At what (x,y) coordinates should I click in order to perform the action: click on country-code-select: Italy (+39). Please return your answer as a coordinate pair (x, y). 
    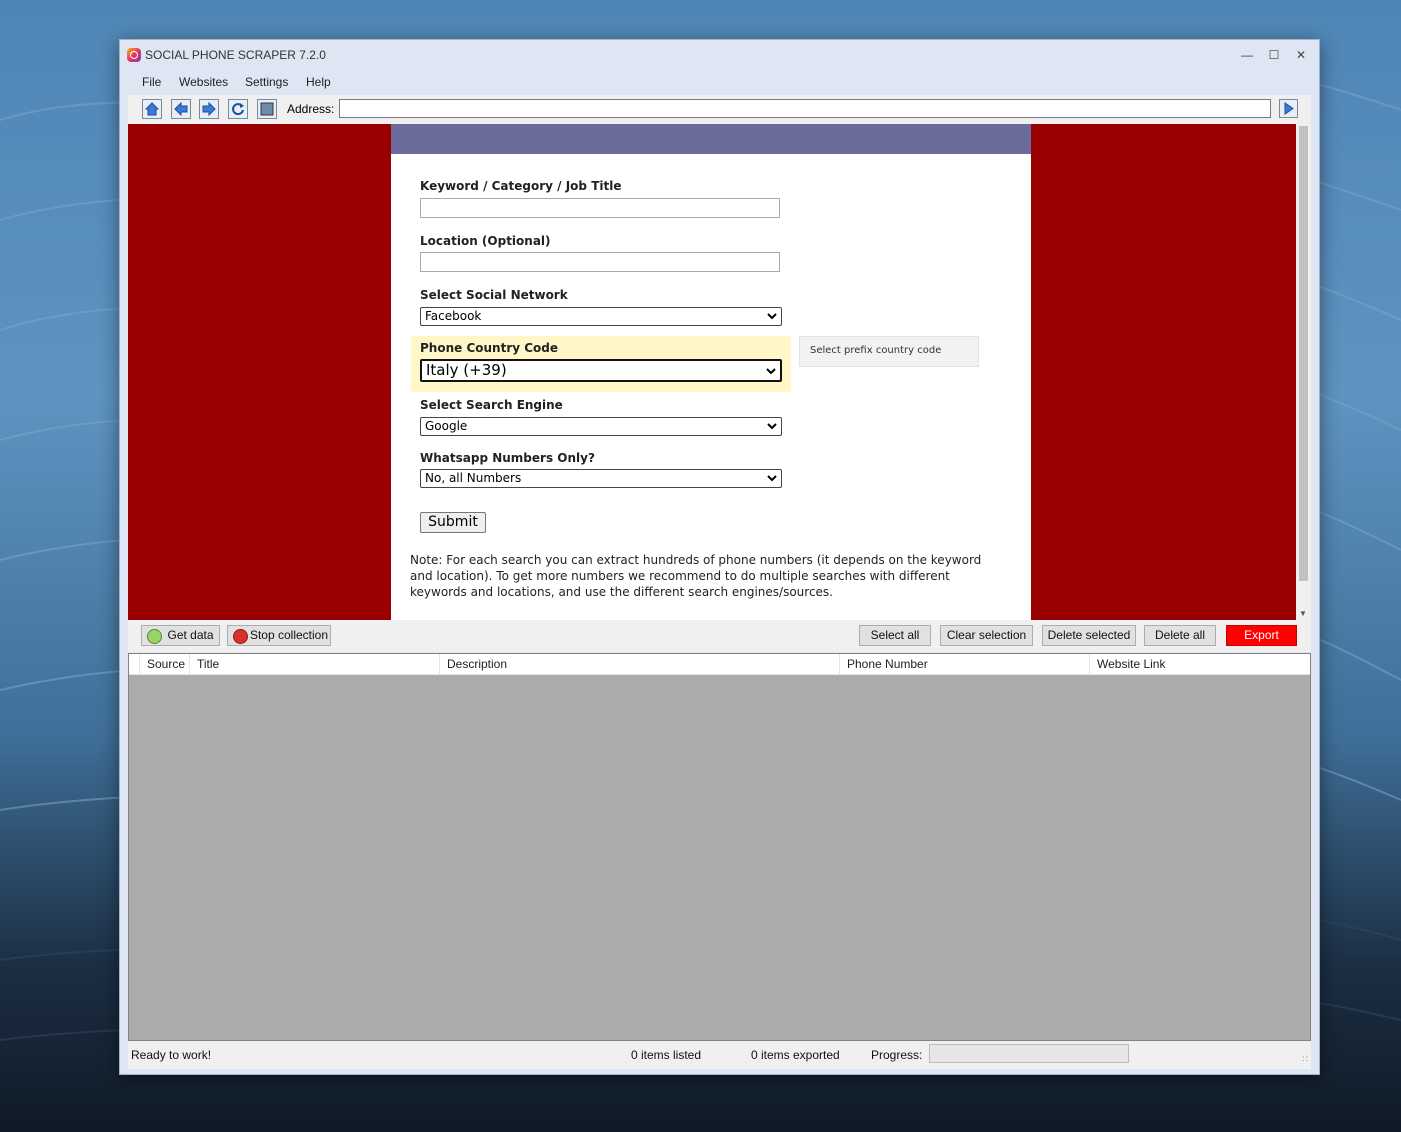
    Looking at the image, I should click on (601, 370).